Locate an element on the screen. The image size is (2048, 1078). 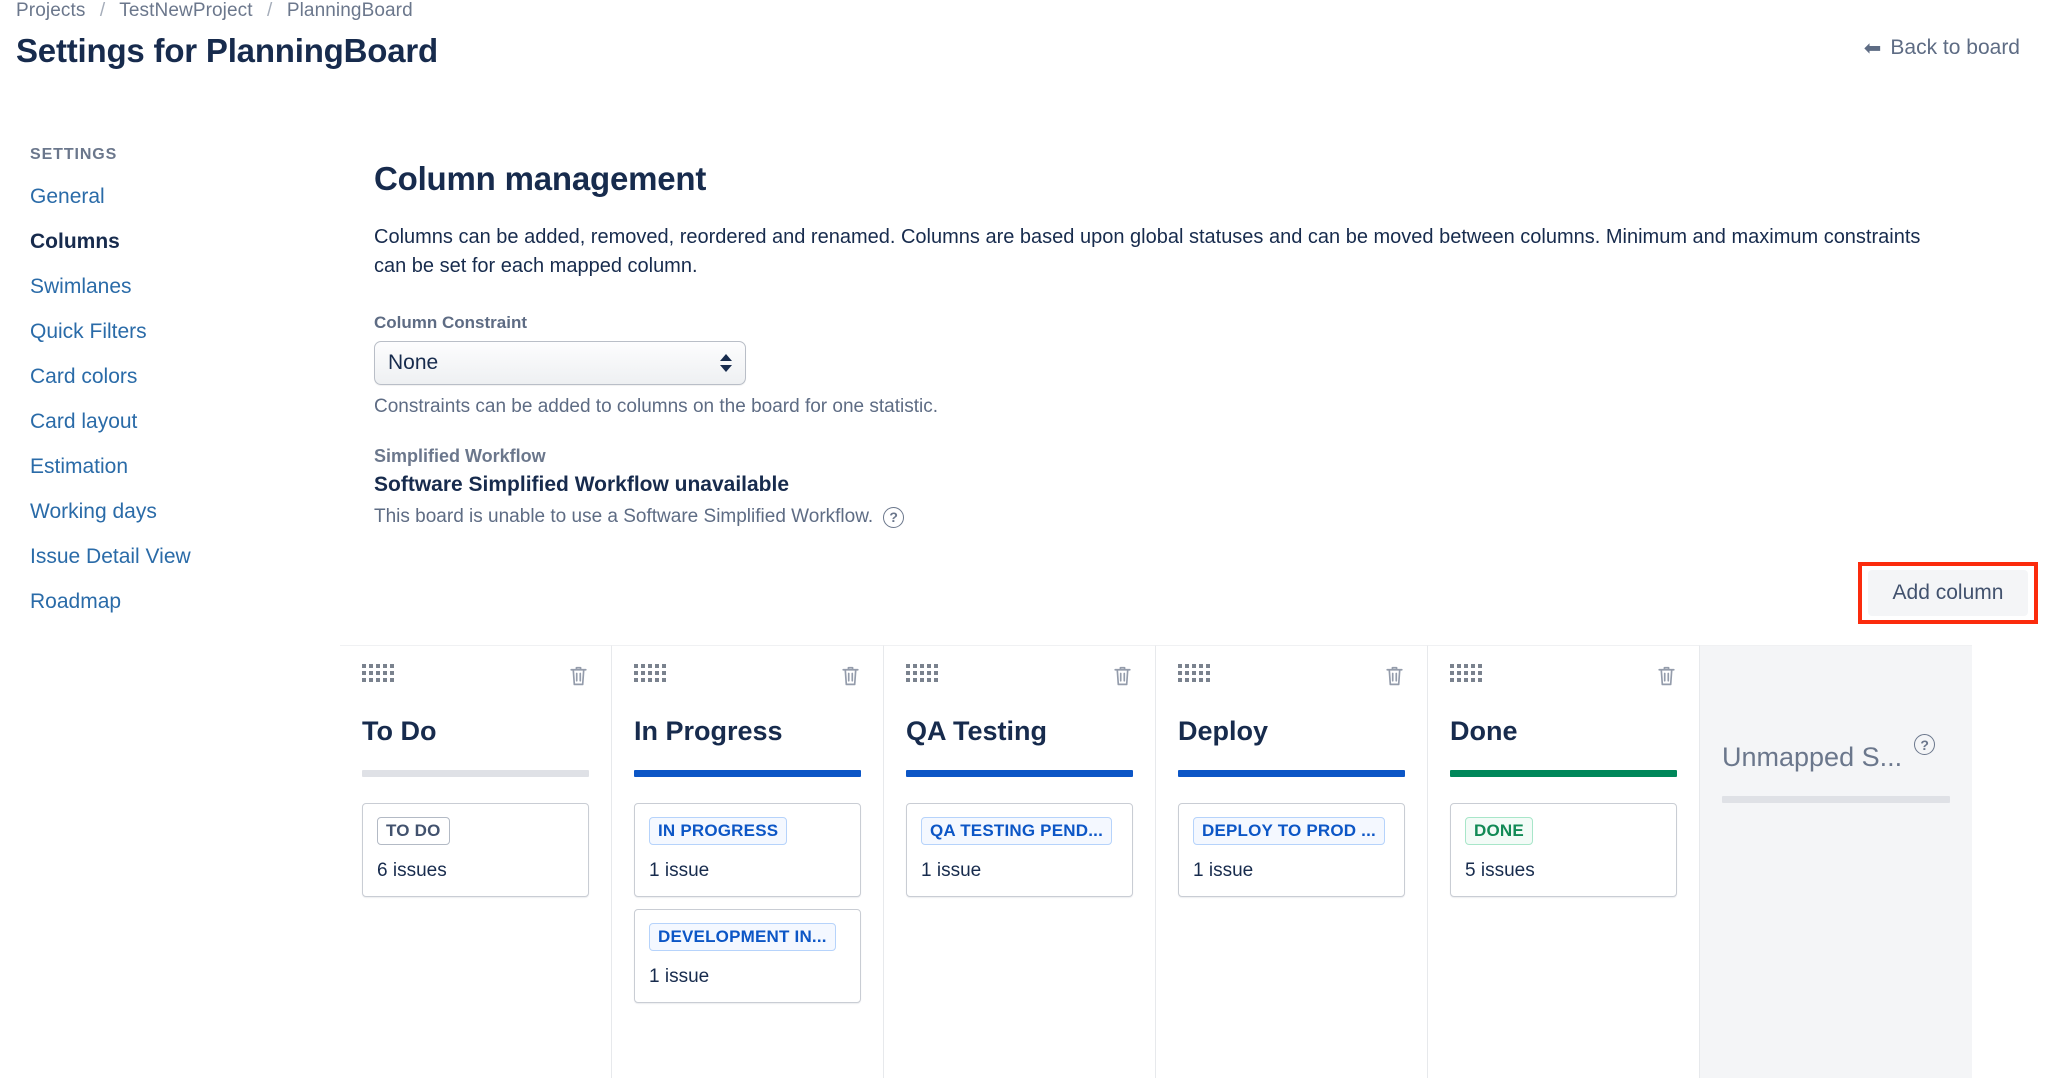
add-column-button: Add column is located at coordinates (1948, 593).